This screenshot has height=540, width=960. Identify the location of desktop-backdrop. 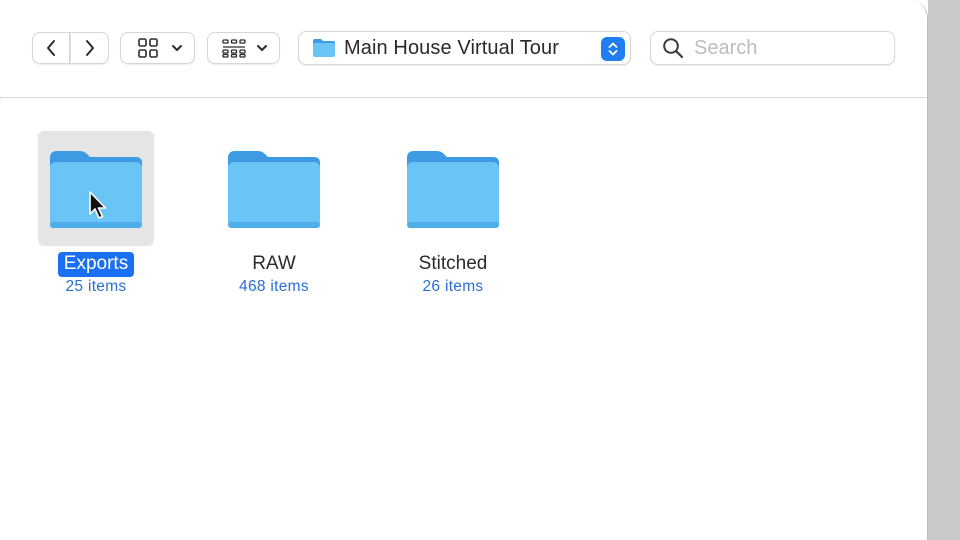
(944, 270).